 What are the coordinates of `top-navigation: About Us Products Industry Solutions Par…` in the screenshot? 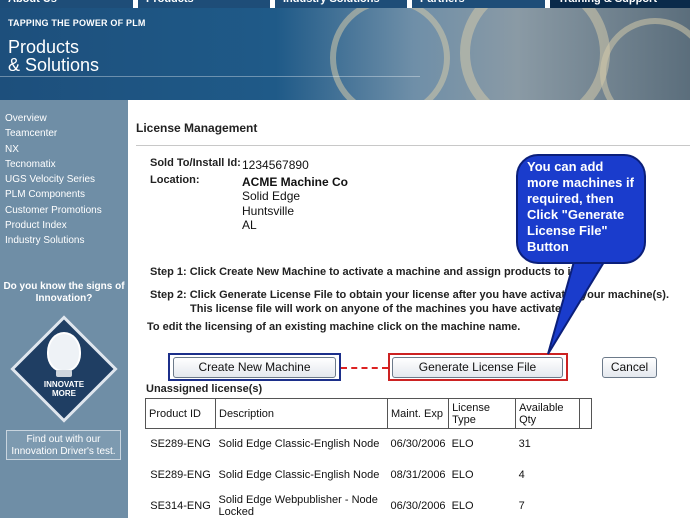 It's located at (345, 4).